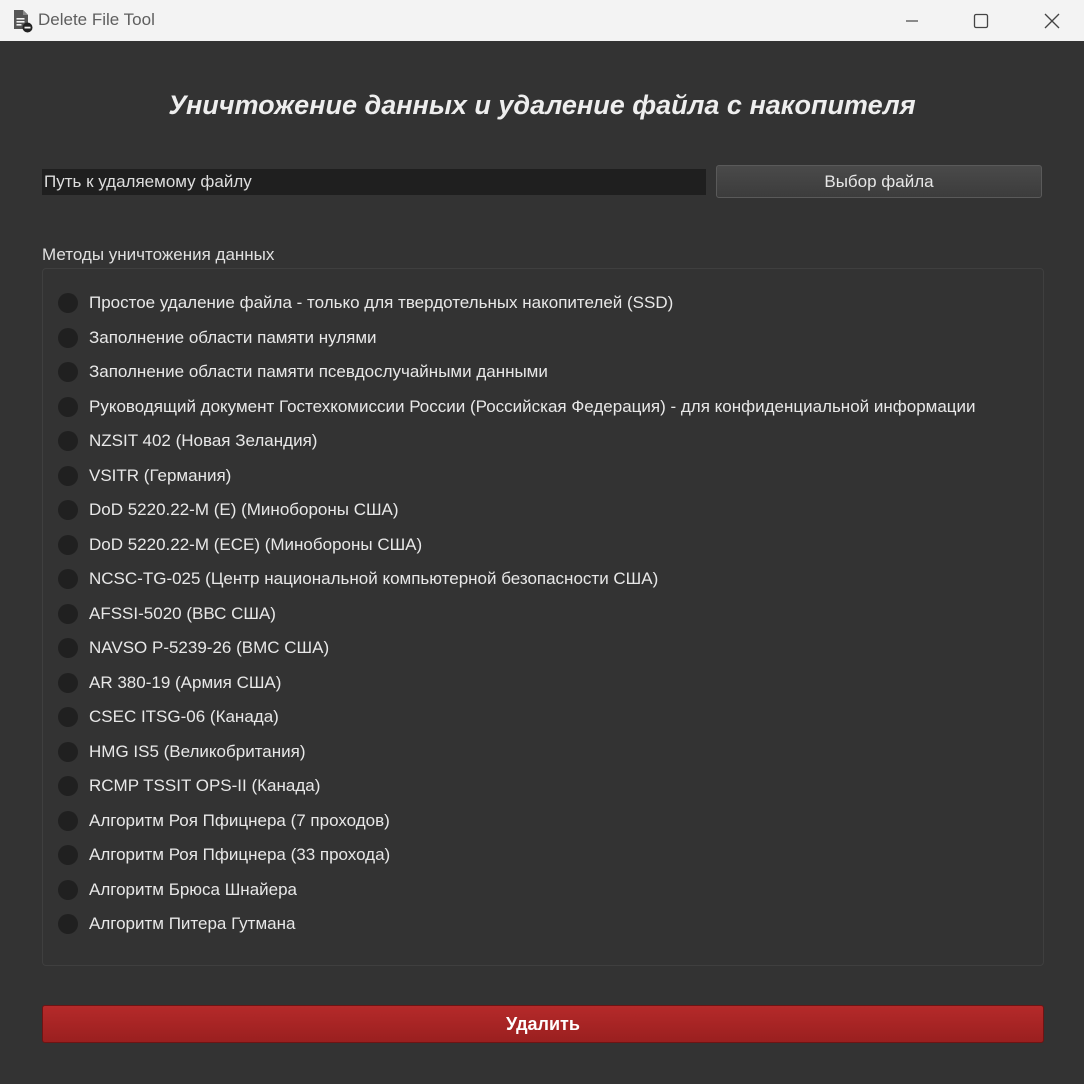 The image size is (1084, 1084). What do you see at coordinates (182, 613) in the screenshot?
I see `method-option-label: AFSSI-5020 (ВВС США)` at bounding box center [182, 613].